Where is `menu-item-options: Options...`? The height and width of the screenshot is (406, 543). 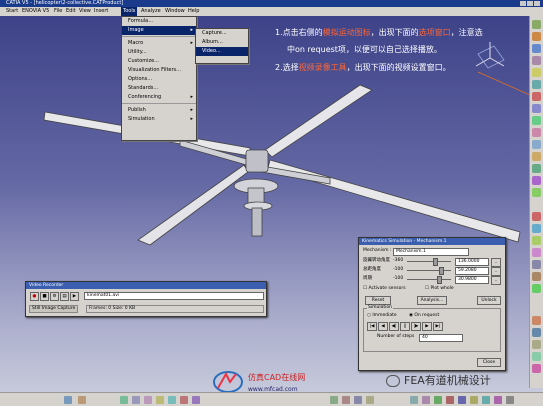 menu-item-options: Options... is located at coordinates (159, 79).